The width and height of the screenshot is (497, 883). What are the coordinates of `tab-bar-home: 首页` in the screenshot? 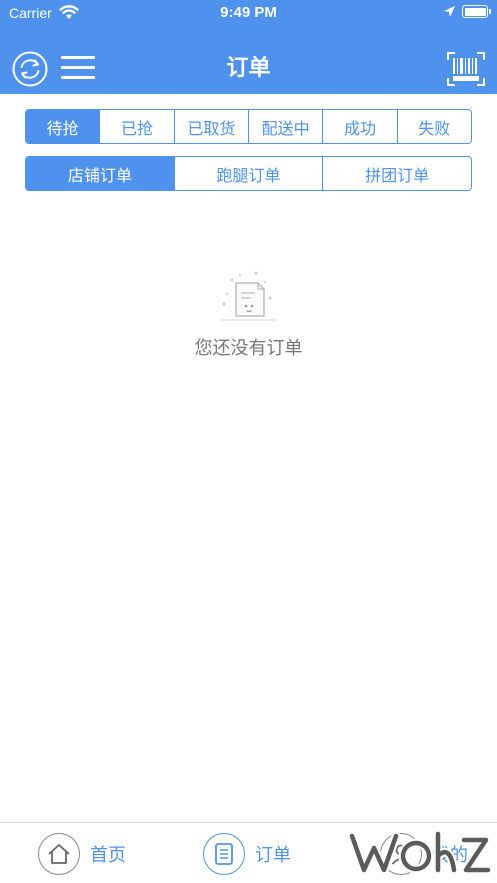 It's located at (82, 853).